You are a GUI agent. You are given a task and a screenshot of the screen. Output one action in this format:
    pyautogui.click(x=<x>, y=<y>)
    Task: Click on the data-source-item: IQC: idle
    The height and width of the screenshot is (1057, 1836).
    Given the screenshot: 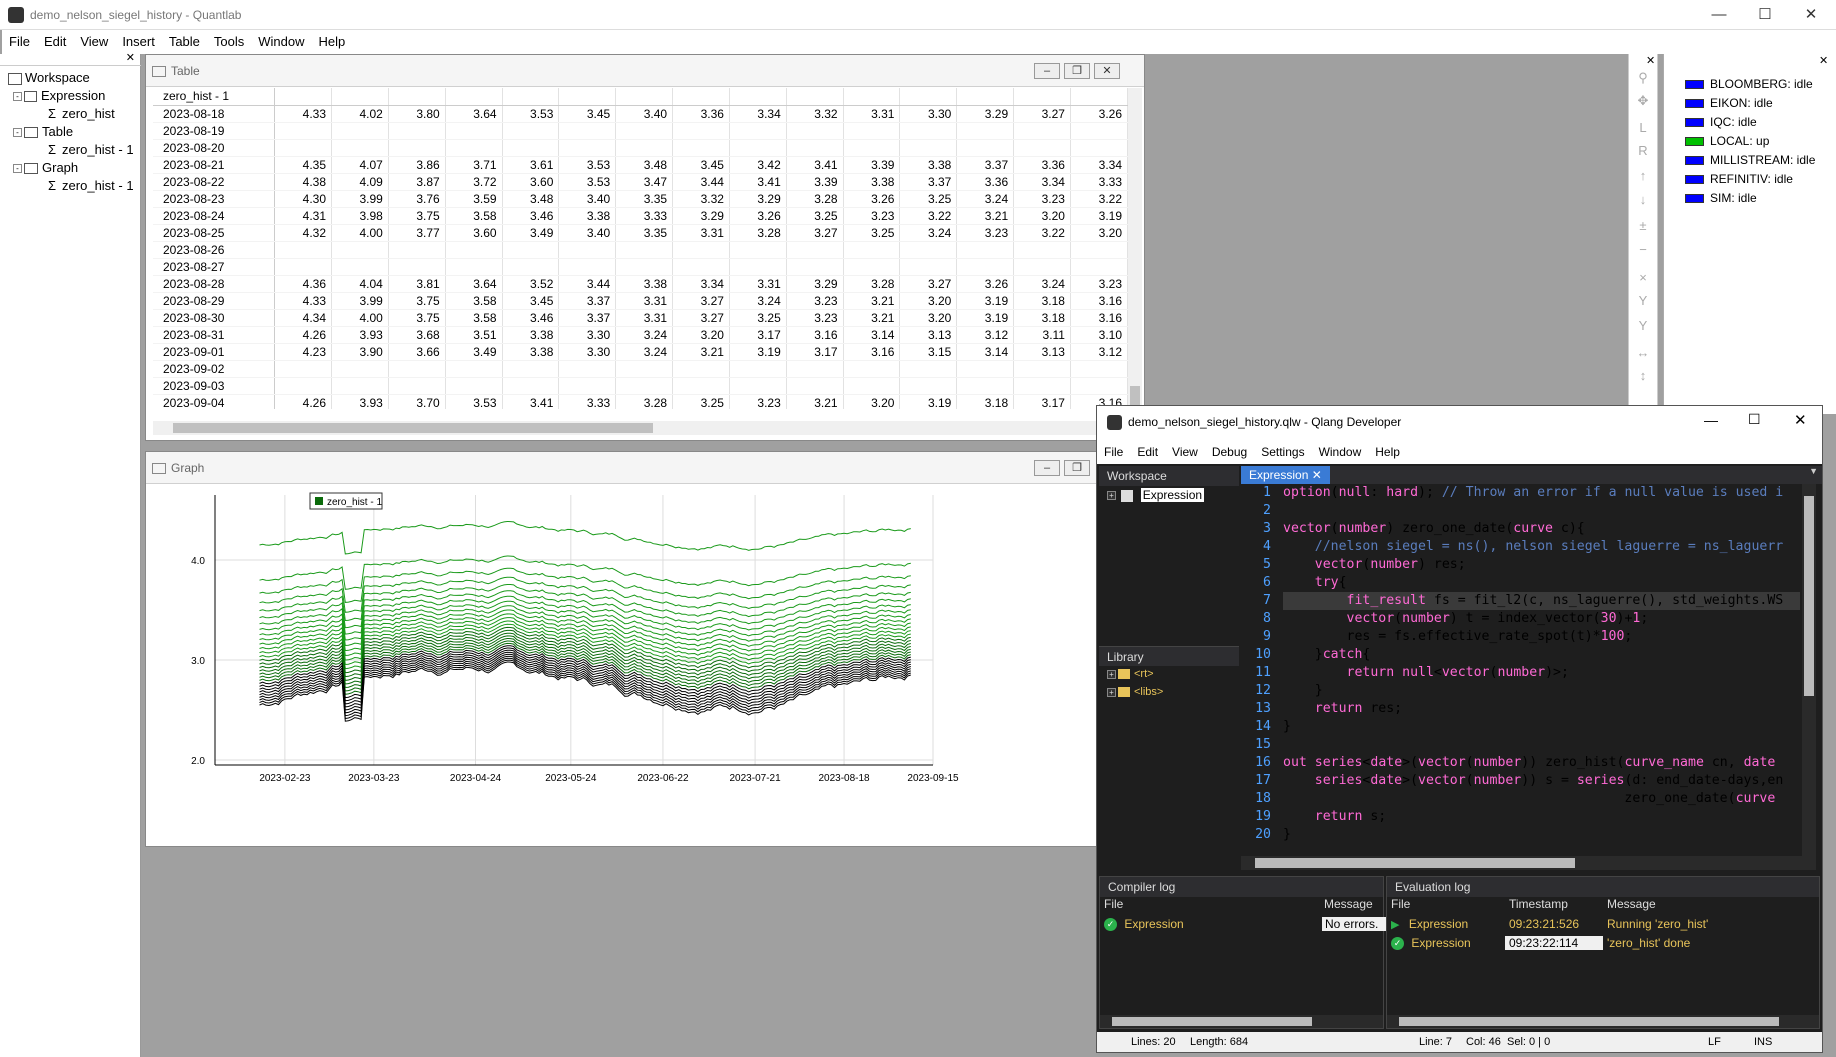 What is the action you would take?
    pyautogui.click(x=1721, y=122)
    